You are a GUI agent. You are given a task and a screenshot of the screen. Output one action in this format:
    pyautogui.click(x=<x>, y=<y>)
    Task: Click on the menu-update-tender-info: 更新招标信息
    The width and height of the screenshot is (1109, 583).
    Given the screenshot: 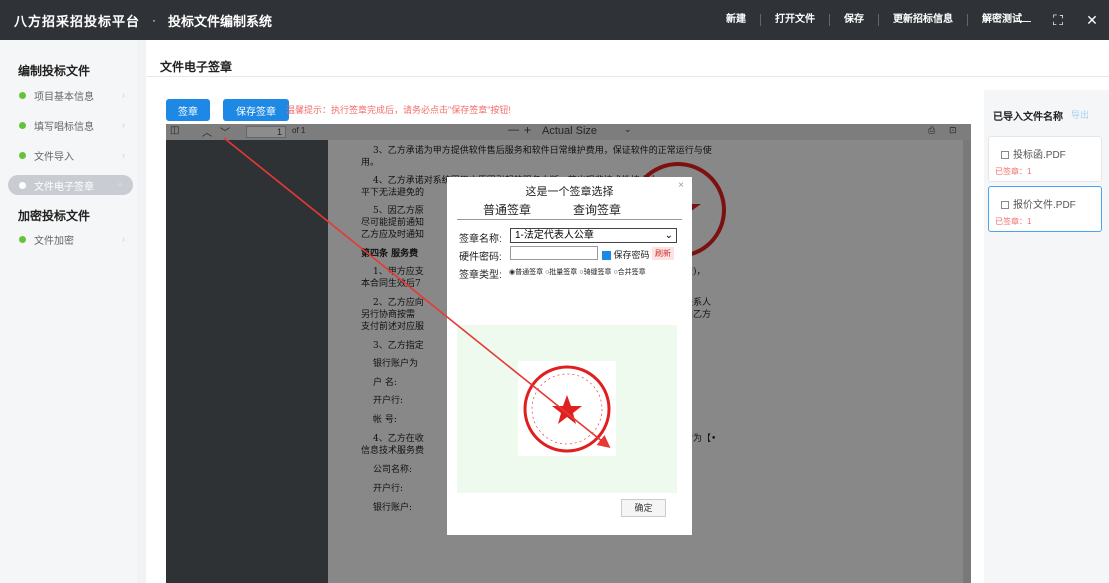 What is the action you would take?
    pyautogui.click(x=922, y=20)
    